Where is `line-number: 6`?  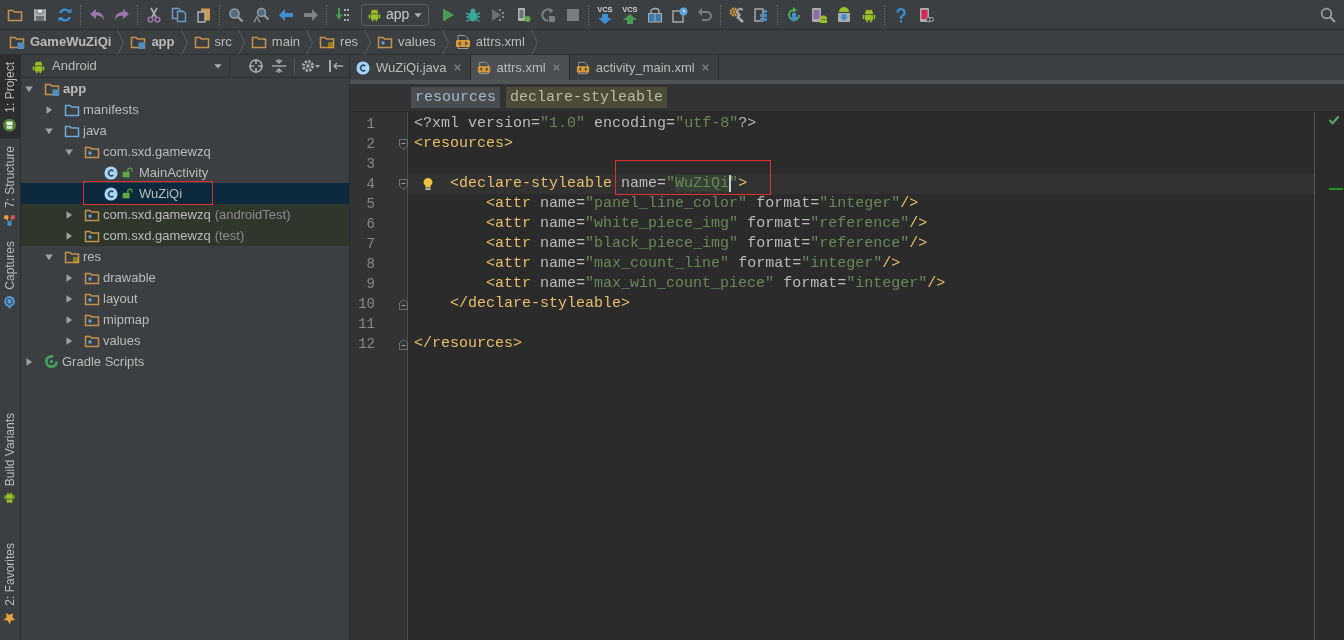
line-number: 6 is located at coordinates (370, 224).